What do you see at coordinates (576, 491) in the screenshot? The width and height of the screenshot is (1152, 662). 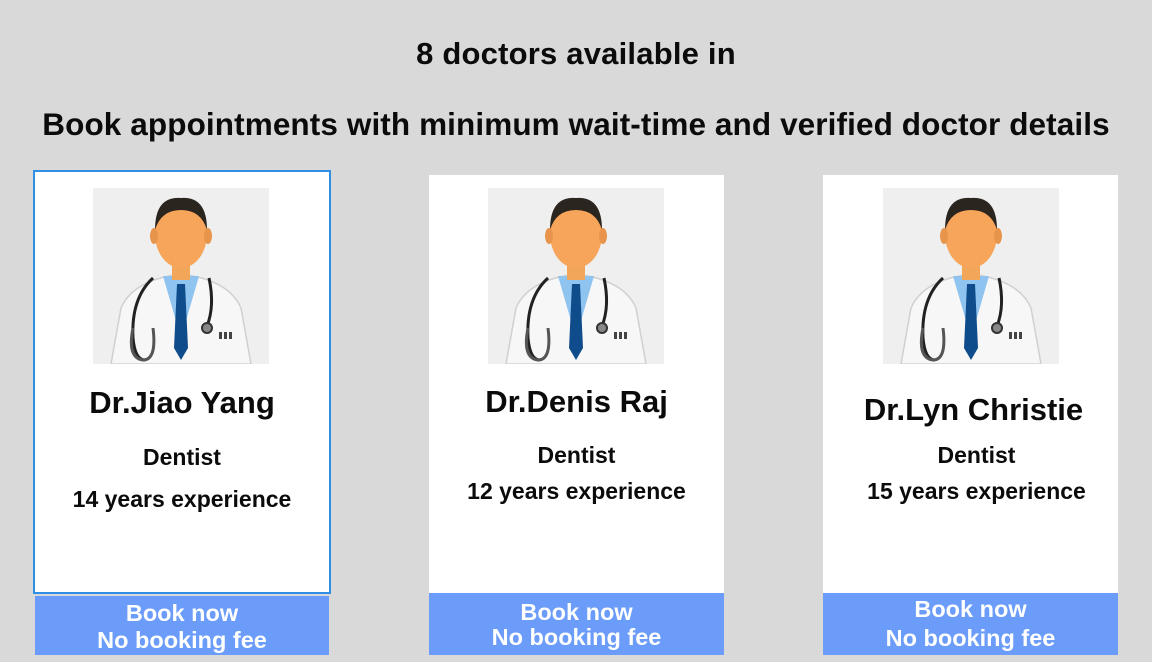 I see `doctor-experience: 12 years experience` at bounding box center [576, 491].